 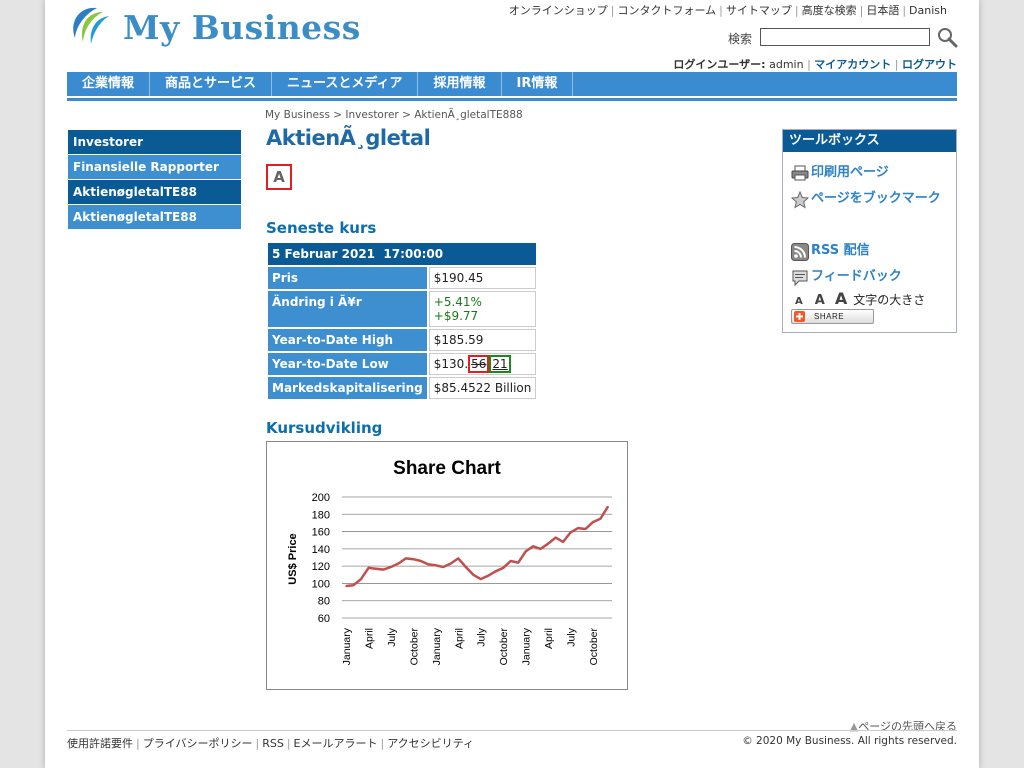 I want to click on feedback-link: フィードバック, so click(x=846, y=277).